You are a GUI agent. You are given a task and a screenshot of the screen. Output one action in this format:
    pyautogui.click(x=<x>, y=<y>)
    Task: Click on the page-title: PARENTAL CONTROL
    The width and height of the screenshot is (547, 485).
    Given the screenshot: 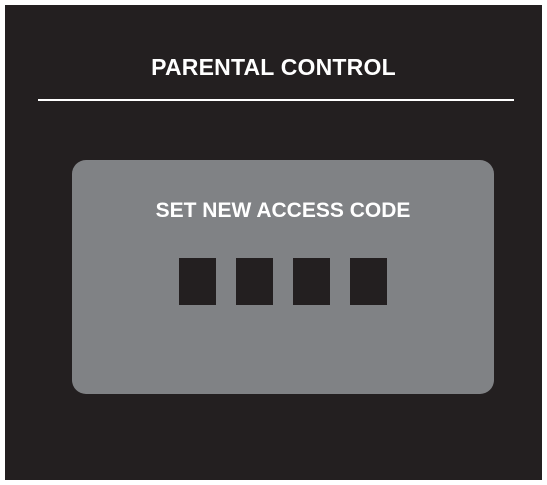 What is the action you would take?
    pyautogui.click(x=273, y=67)
    